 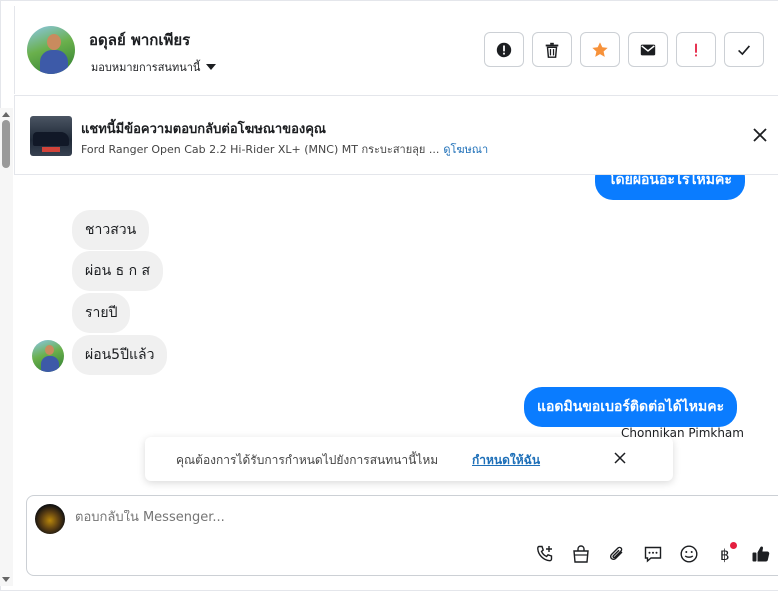 I want to click on reply-input, so click(x=325, y=517).